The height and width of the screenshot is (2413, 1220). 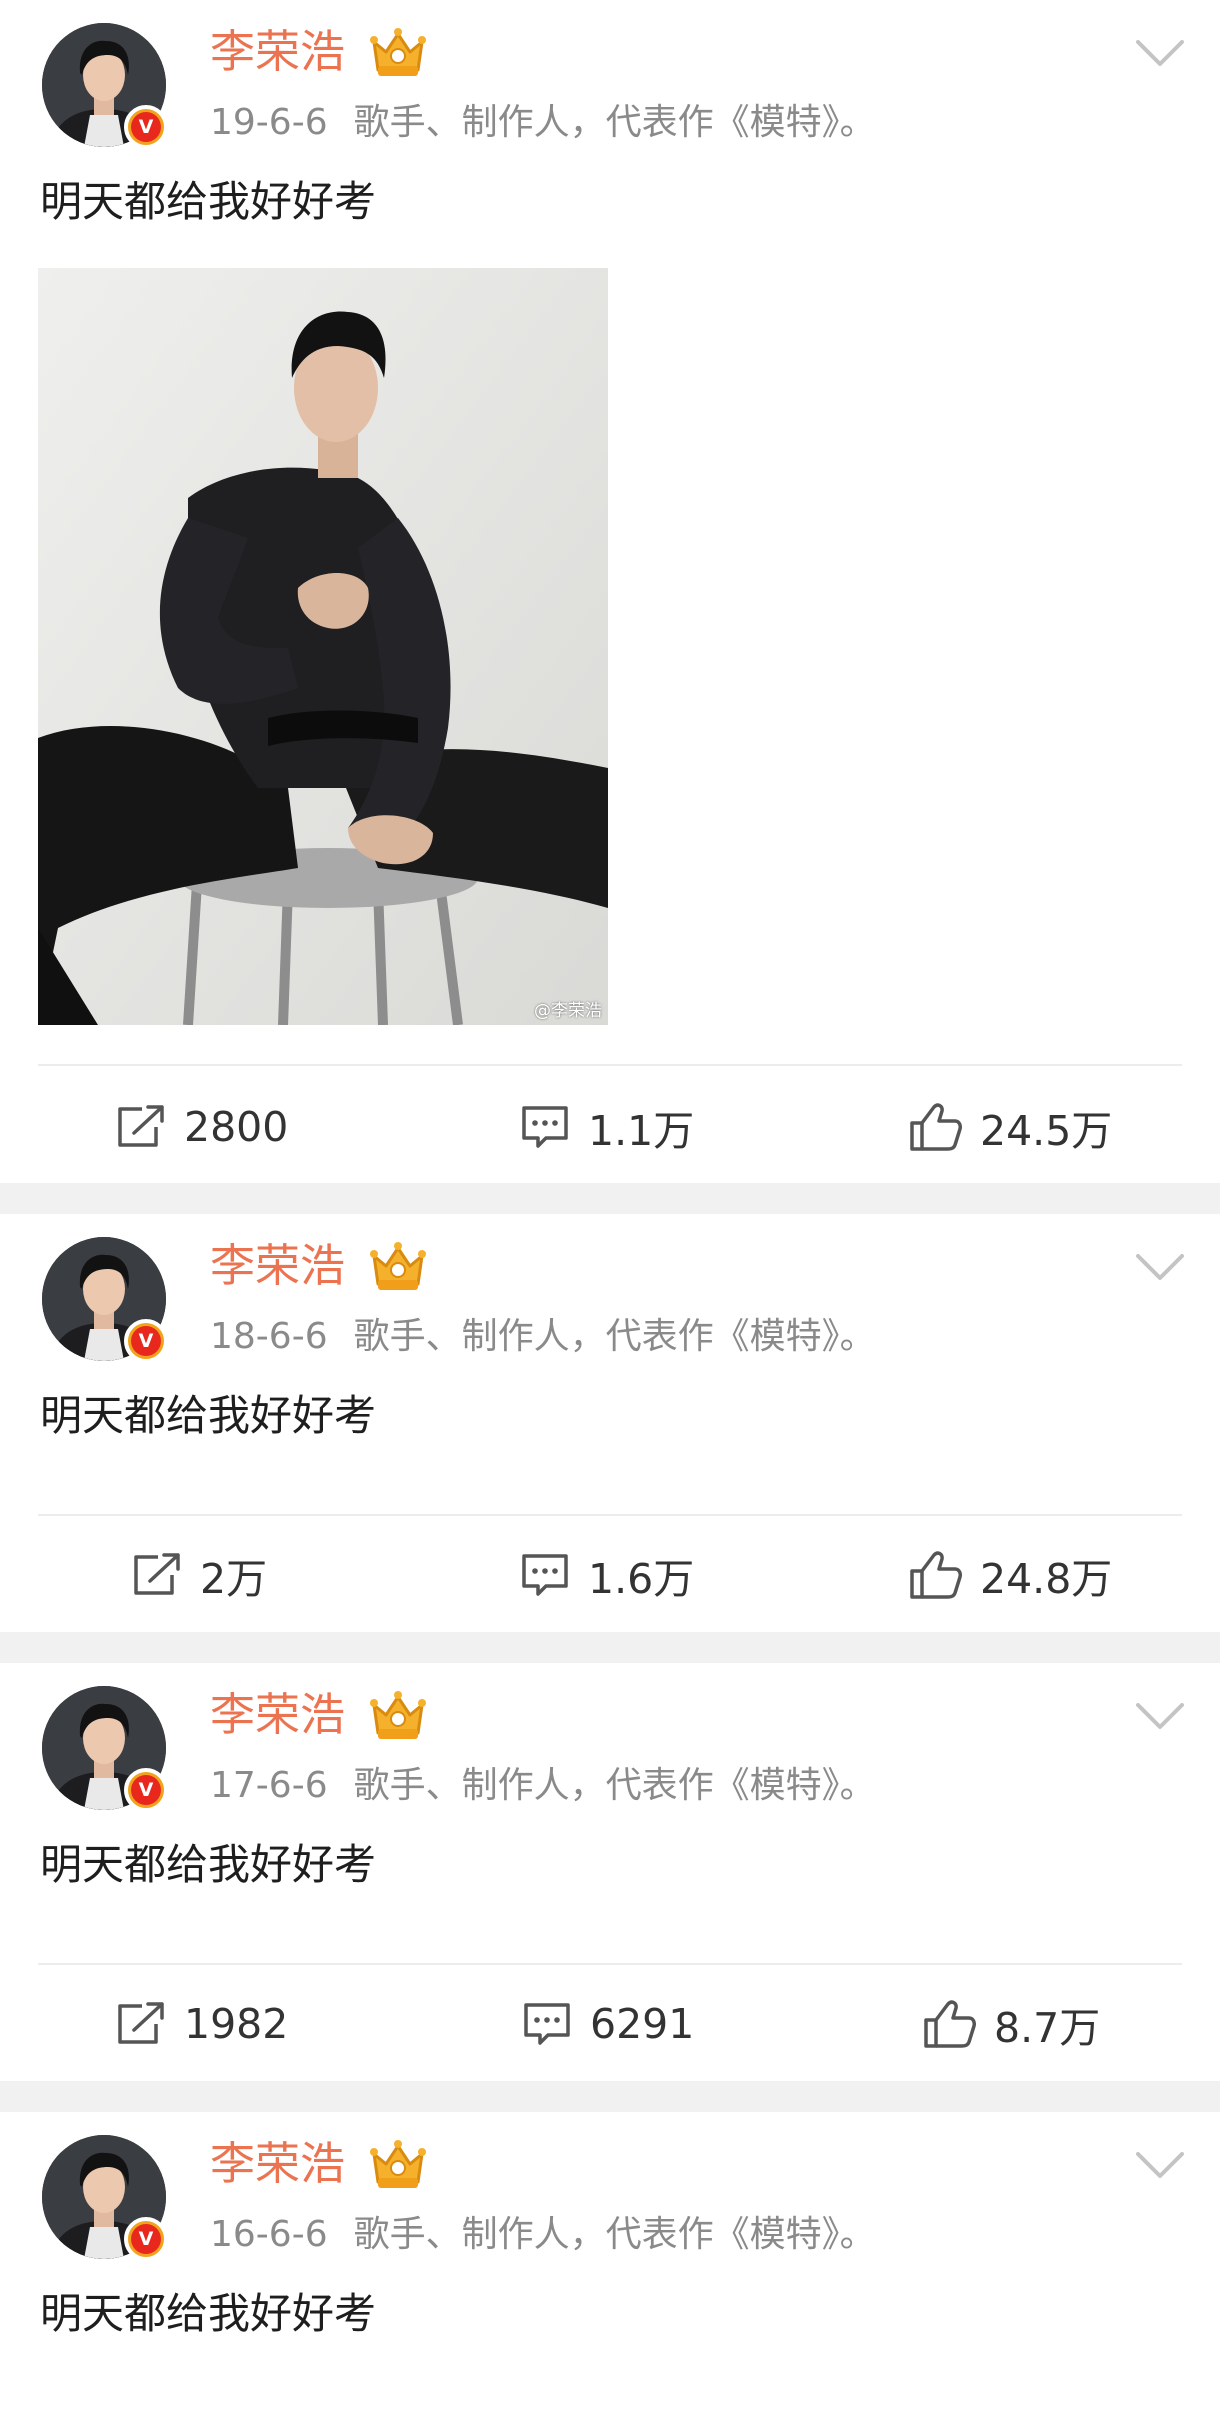 What do you see at coordinates (641, 1131) in the screenshot?
I see `comment-count: 1.1万` at bounding box center [641, 1131].